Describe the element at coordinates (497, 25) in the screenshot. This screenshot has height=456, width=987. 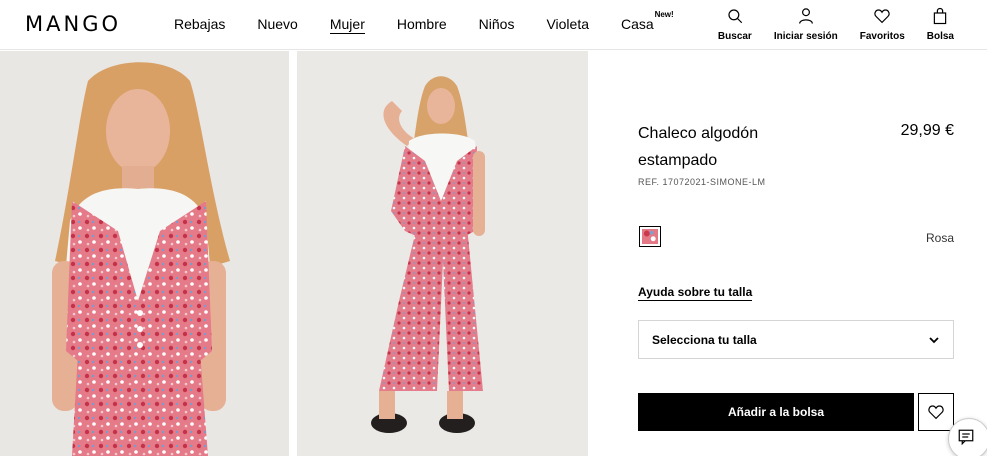
I see `nav-ninos: Niños` at that location.